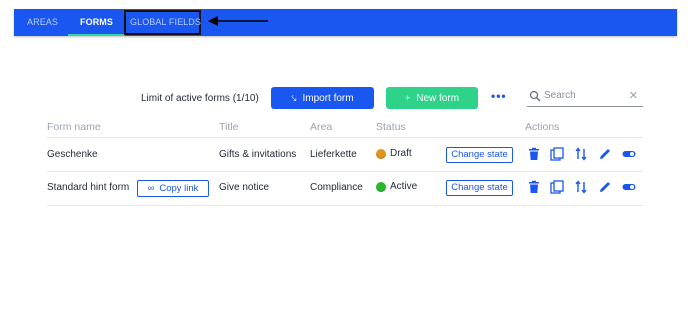 The width and height of the screenshot is (688, 324). What do you see at coordinates (438, 98) in the screenshot?
I see `new-form-label: New form` at bounding box center [438, 98].